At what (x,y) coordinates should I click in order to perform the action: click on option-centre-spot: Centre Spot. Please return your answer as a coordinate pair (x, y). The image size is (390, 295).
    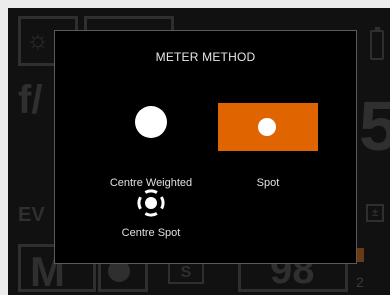
    Looking at the image, I should click on (151, 211).